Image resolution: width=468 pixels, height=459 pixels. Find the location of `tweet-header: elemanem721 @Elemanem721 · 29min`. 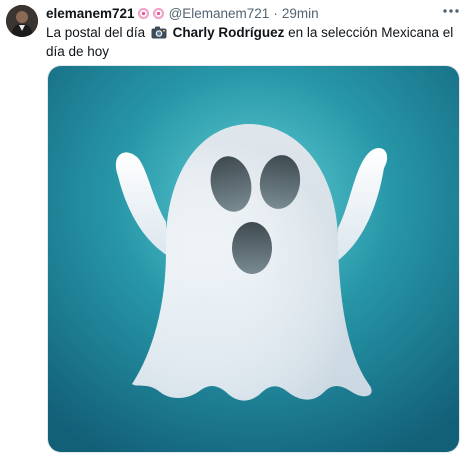

tweet-header: elemanem721 @Elemanem721 · 29min is located at coordinates (182, 13).